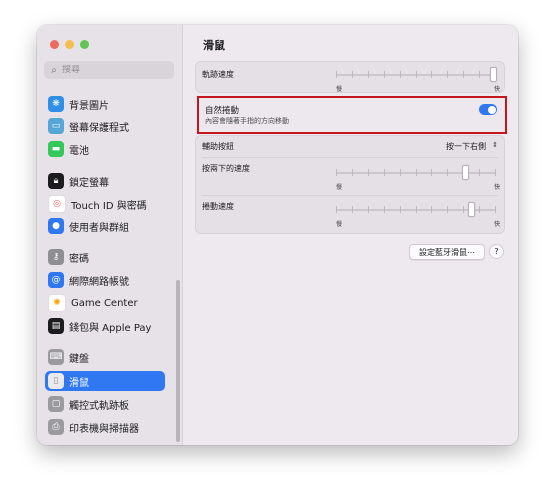  Describe the element at coordinates (105, 357) in the screenshot. I see `sidebar-item-keyboard: ⌨︎ 鍵盤` at that location.